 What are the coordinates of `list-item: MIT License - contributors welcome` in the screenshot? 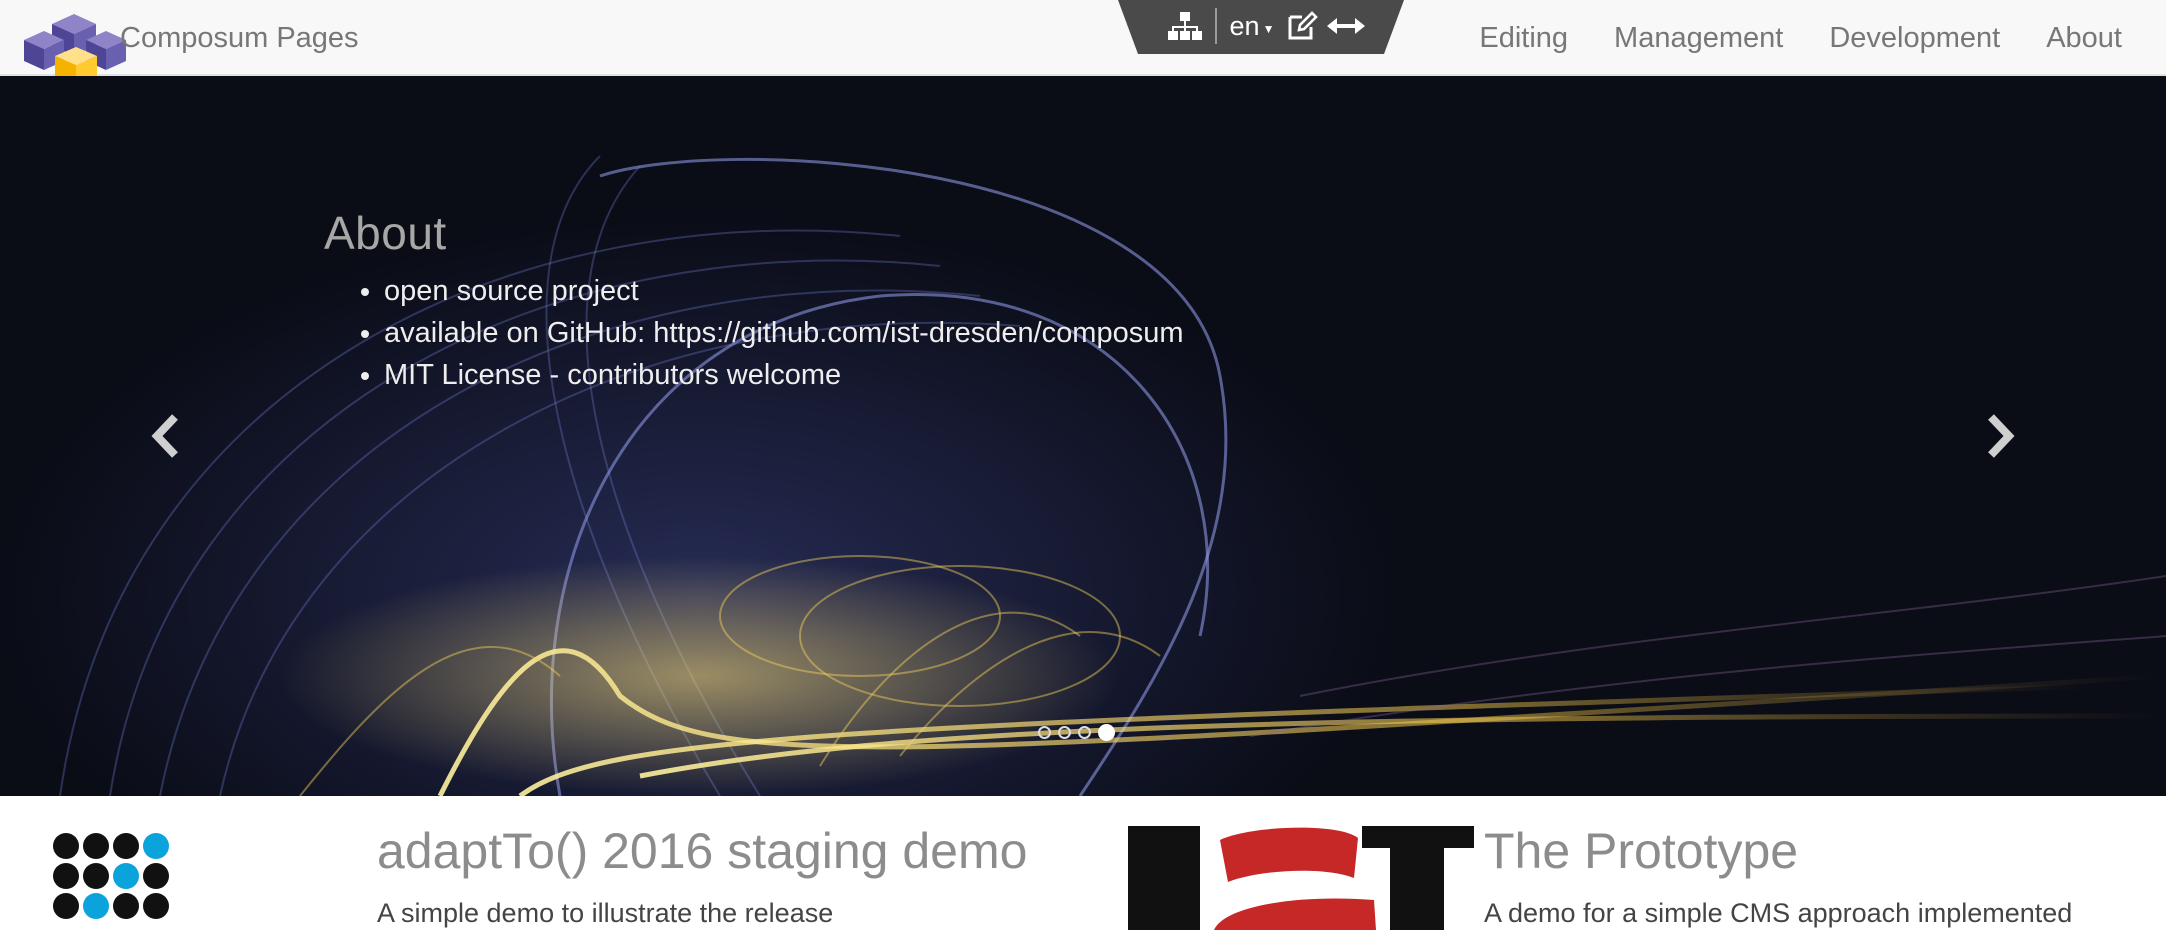 It's located at (784, 375).